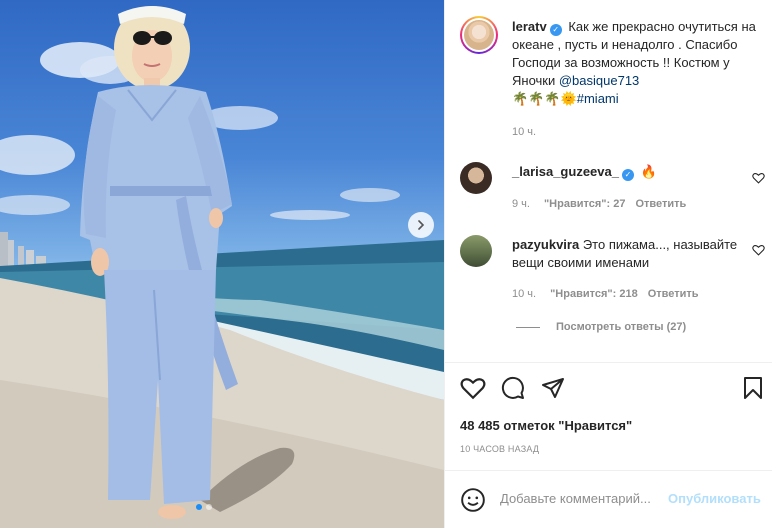 This screenshot has width=772, height=528. I want to click on comment: _larisa_guzeeva_ ✓ 🔥, so click(628, 172).